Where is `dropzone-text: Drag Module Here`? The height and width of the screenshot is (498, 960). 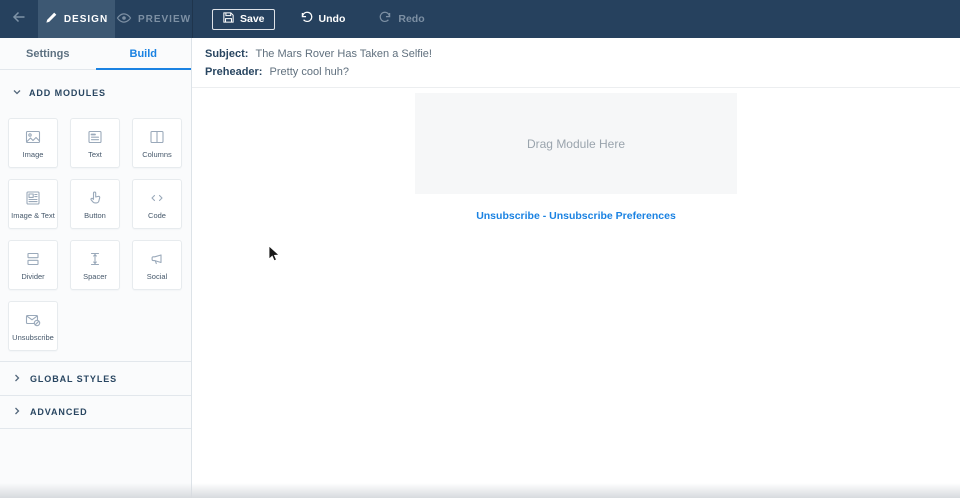
dropzone-text: Drag Module Here is located at coordinates (576, 143).